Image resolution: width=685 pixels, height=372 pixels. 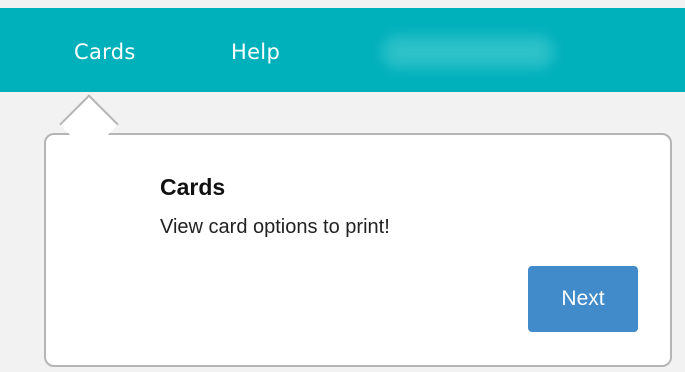 What do you see at coordinates (583, 299) in the screenshot?
I see `next-button: Next` at bounding box center [583, 299].